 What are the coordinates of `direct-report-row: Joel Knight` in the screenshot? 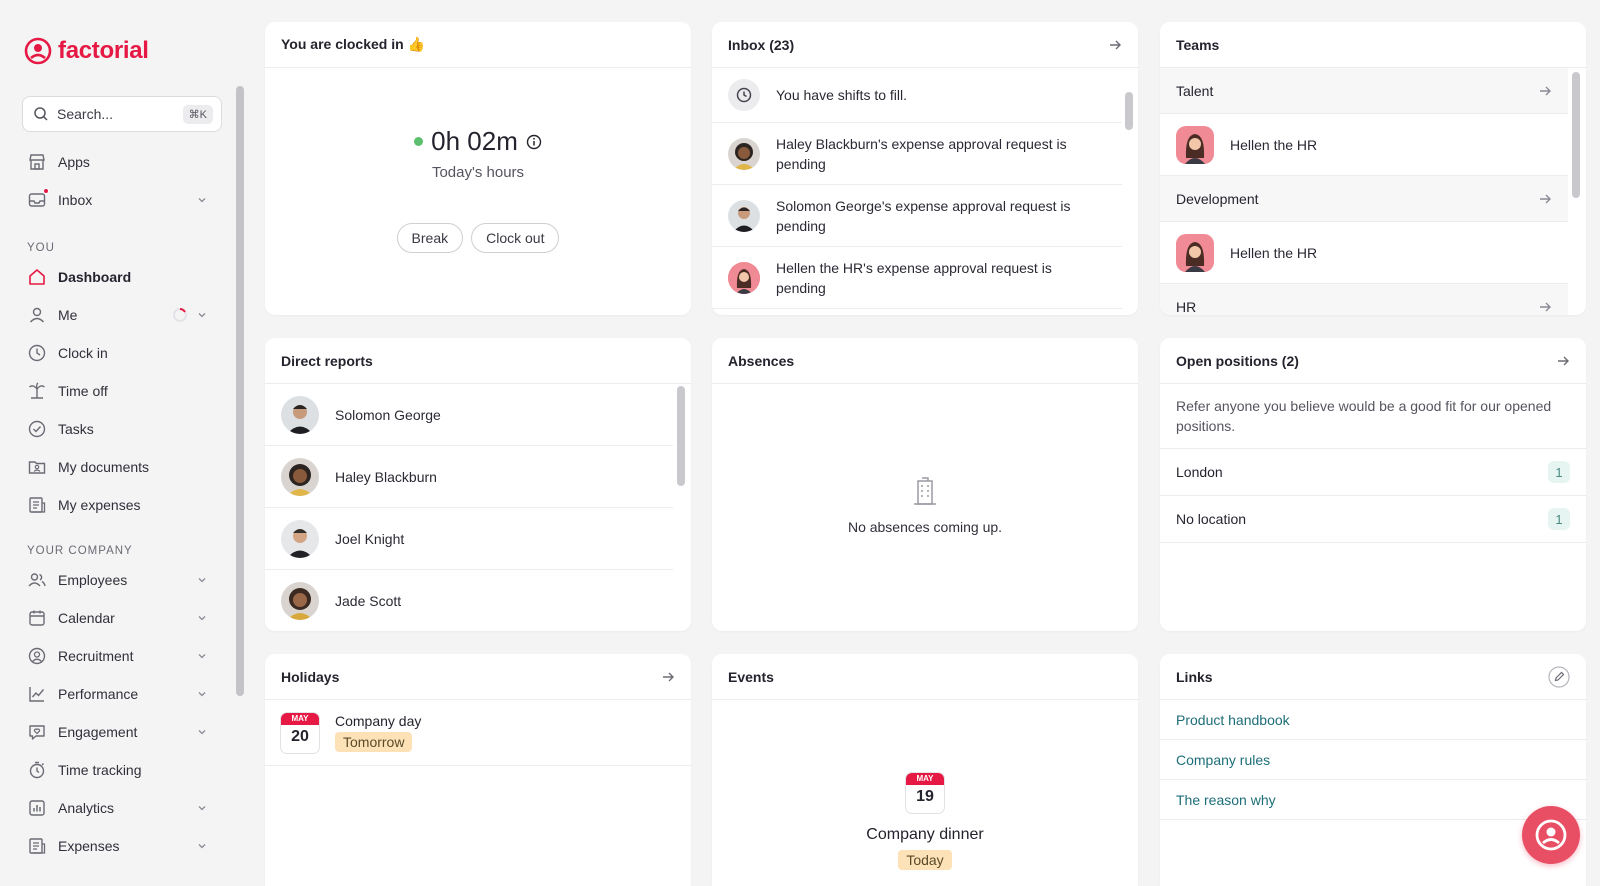 It's located at (469, 539).